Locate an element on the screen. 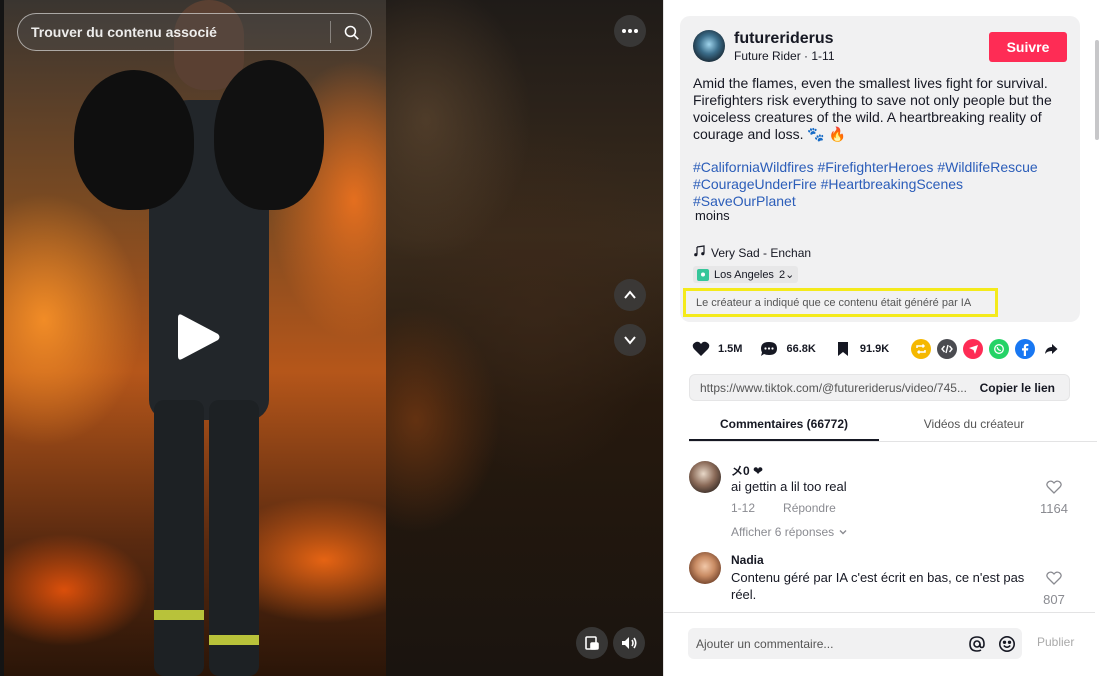 This screenshot has height=676, width=1100. figure-leg-right is located at coordinates (234, 538).